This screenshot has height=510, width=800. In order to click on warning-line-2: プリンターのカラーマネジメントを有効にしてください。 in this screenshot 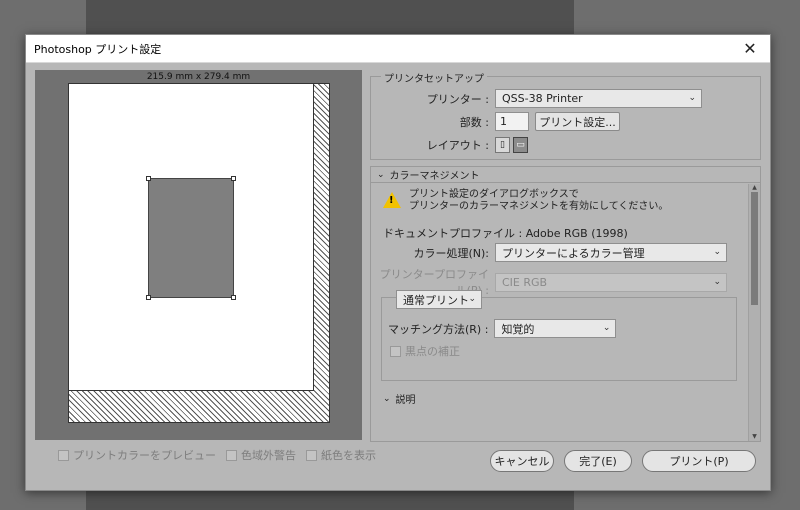, I will do `click(539, 206)`.